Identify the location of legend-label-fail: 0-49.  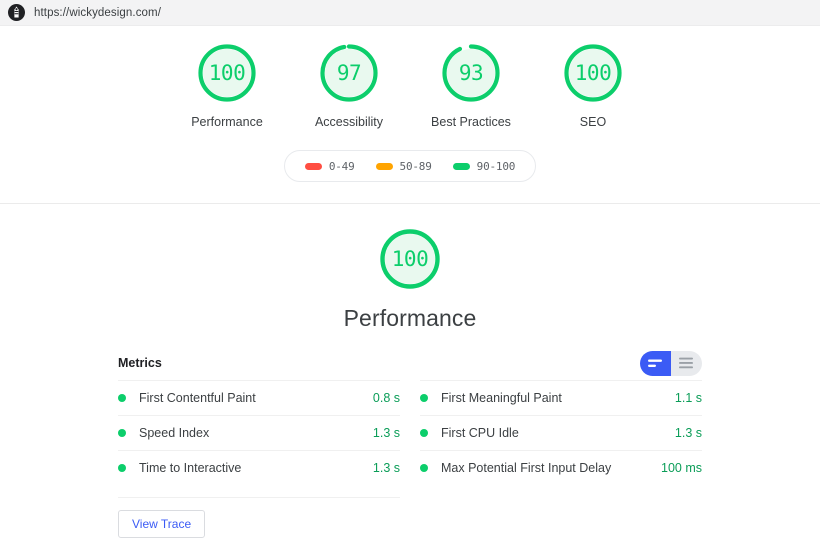
(341, 166).